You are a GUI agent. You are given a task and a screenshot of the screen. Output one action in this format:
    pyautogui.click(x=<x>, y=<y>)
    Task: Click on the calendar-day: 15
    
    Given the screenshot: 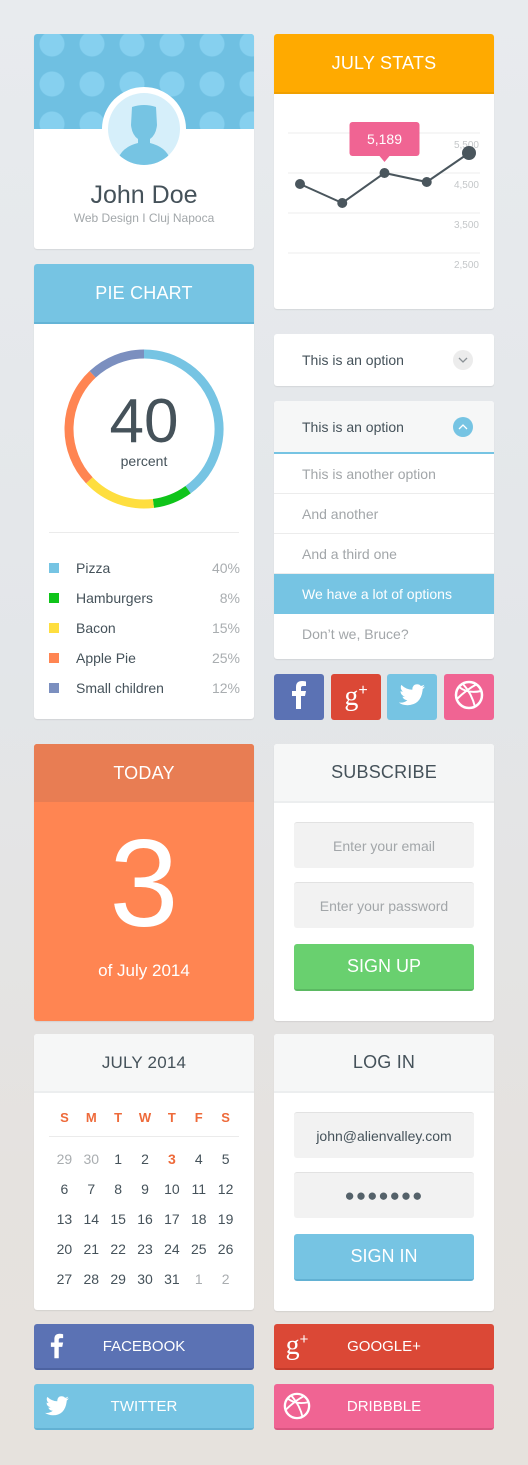 What is the action you would take?
    pyautogui.click(x=118, y=1219)
    